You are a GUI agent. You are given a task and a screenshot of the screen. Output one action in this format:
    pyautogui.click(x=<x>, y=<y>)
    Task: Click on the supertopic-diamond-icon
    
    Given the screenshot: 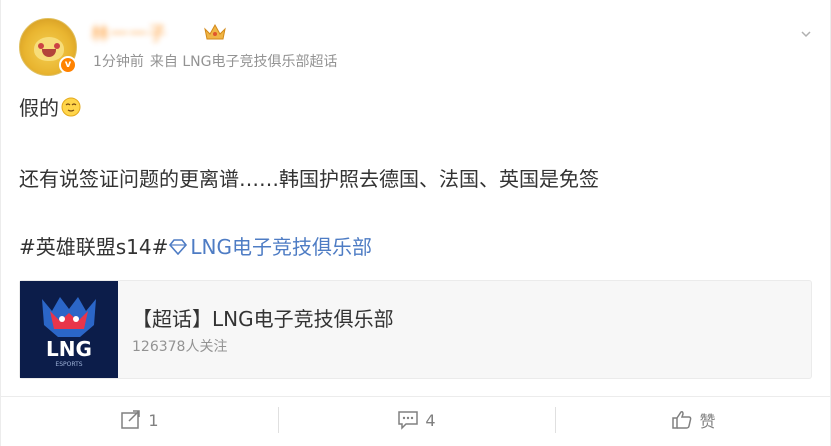 What is the action you would take?
    pyautogui.click(x=178, y=247)
    